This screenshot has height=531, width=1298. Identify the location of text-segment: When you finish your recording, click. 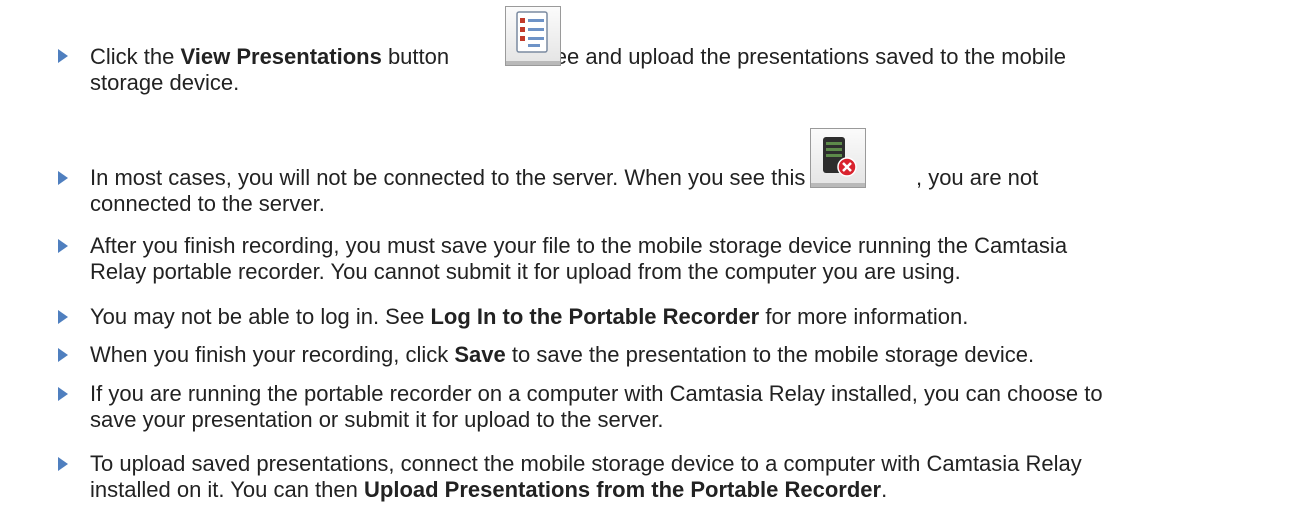
(272, 354).